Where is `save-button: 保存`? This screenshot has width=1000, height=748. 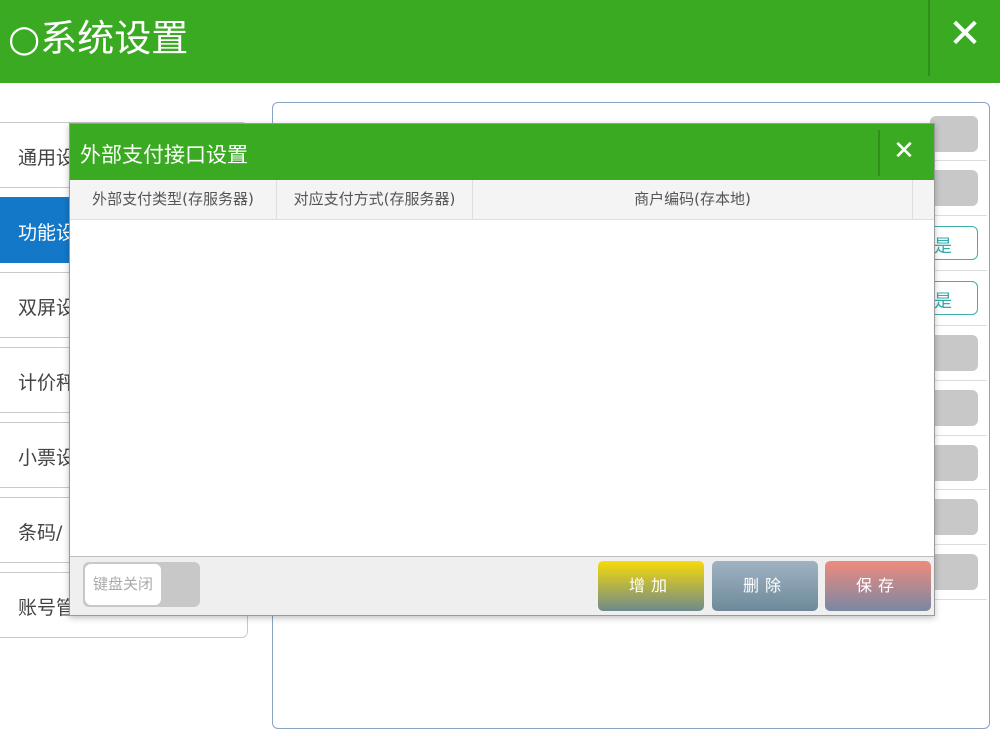 save-button: 保存 is located at coordinates (878, 586).